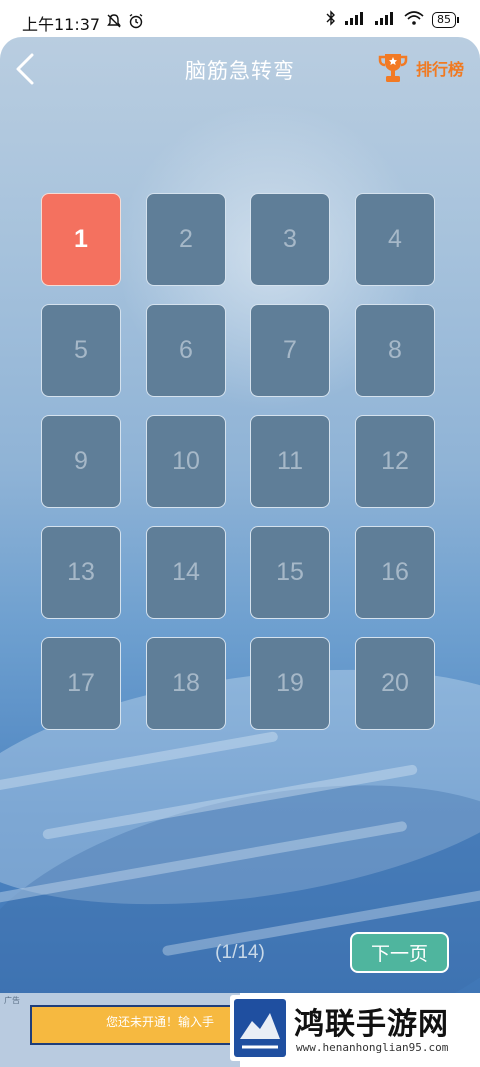  I want to click on status-bar: 上午11:37 85, so click(240, 21).